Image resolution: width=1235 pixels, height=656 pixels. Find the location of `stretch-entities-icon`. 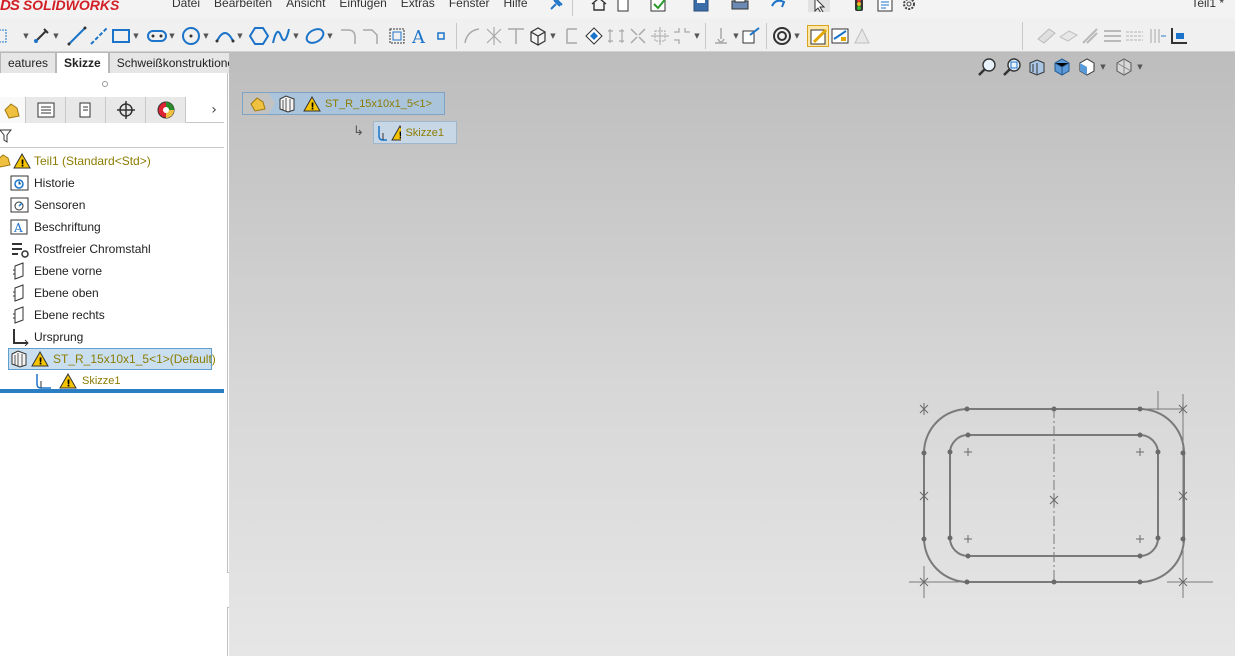

stretch-entities-icon is located at coordinates (660, 36).